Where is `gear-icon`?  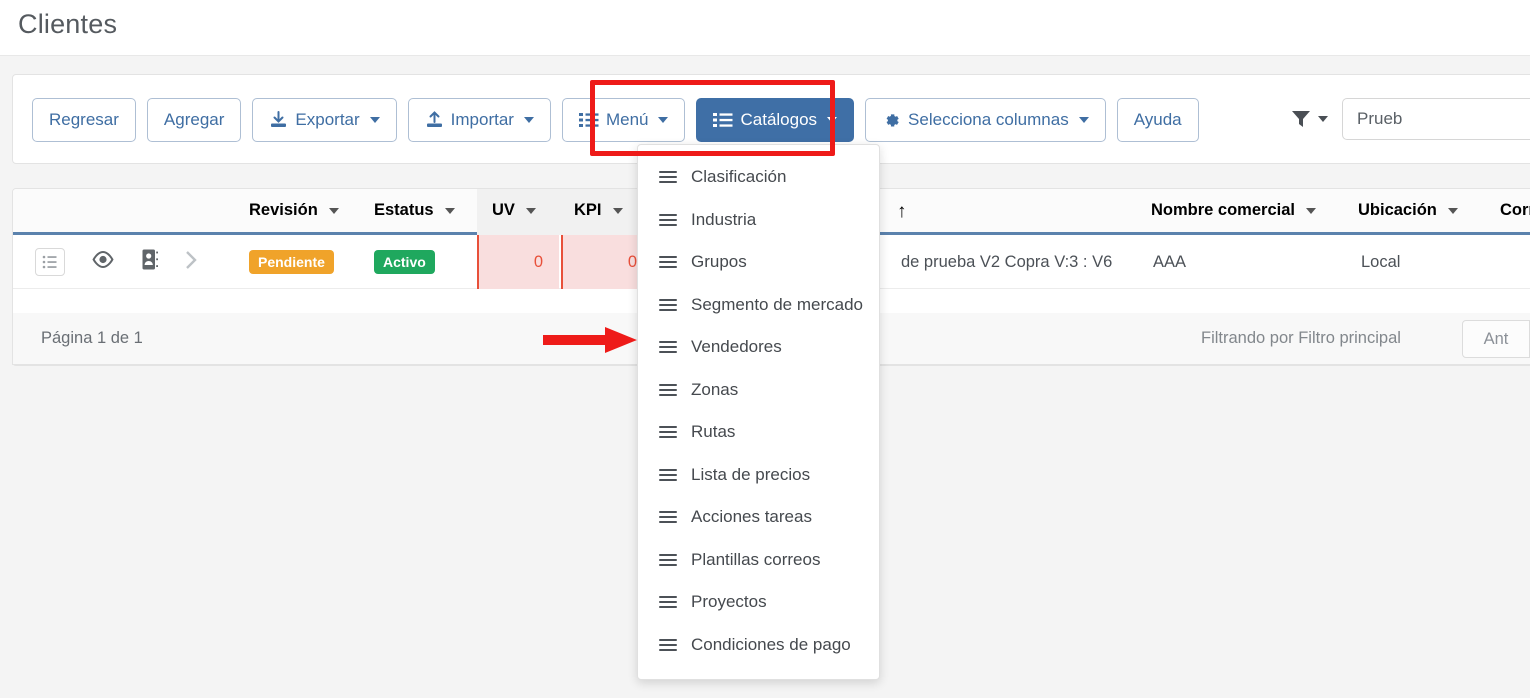
gear-icon is located at coordinates (891, 120).